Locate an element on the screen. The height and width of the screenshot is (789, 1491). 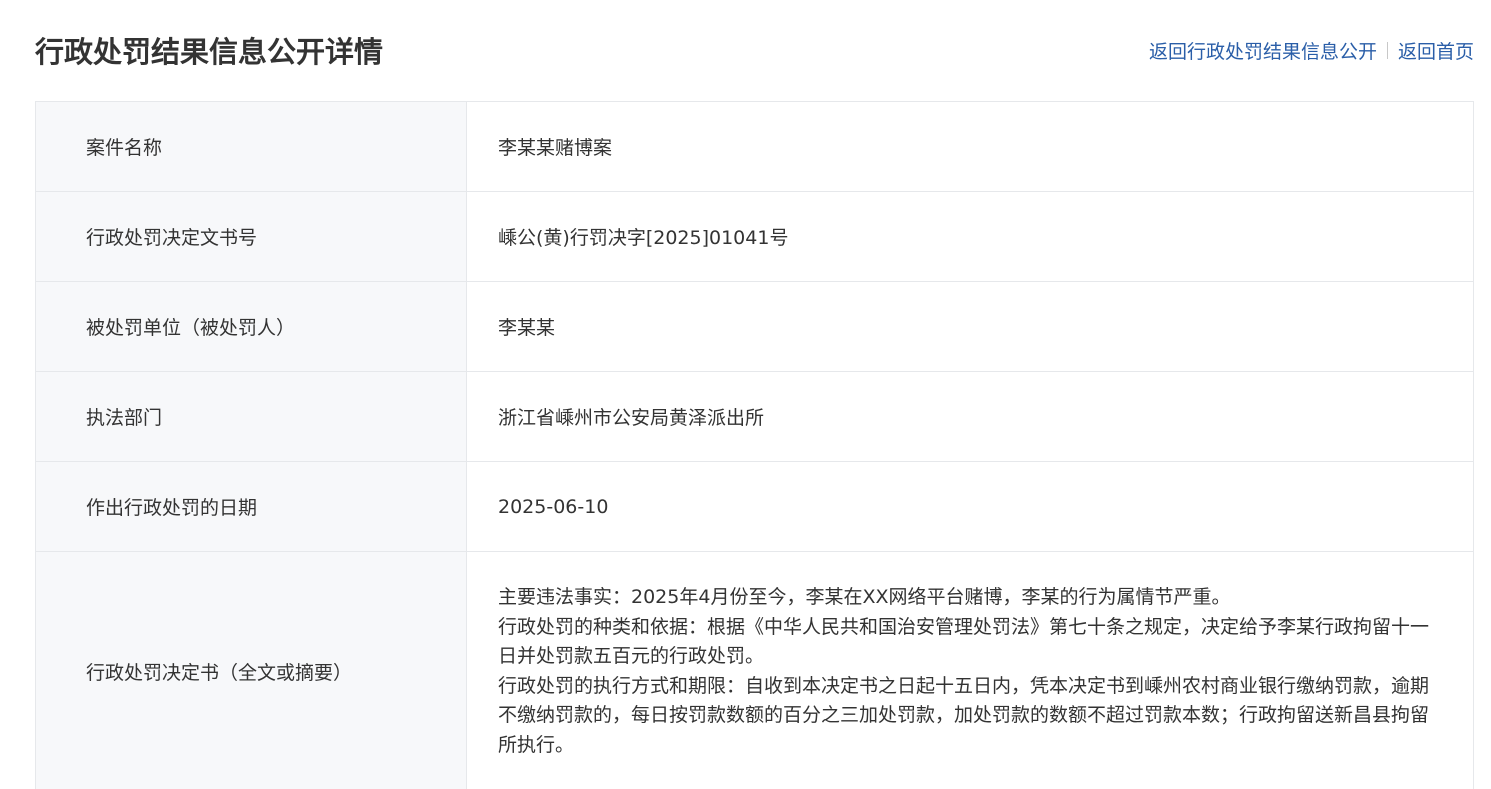
decision-date-label: 作出行政处罚的日期 is located at coordinates (251, 506).